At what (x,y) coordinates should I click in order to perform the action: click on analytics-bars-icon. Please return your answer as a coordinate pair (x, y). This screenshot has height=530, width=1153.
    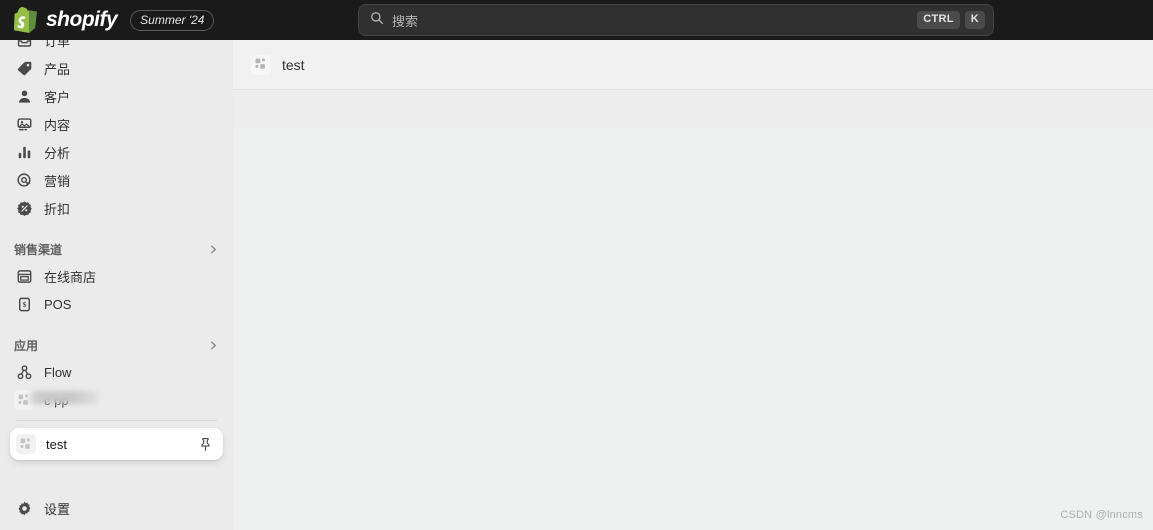
    Looking at the image, I should click on (24, 152).